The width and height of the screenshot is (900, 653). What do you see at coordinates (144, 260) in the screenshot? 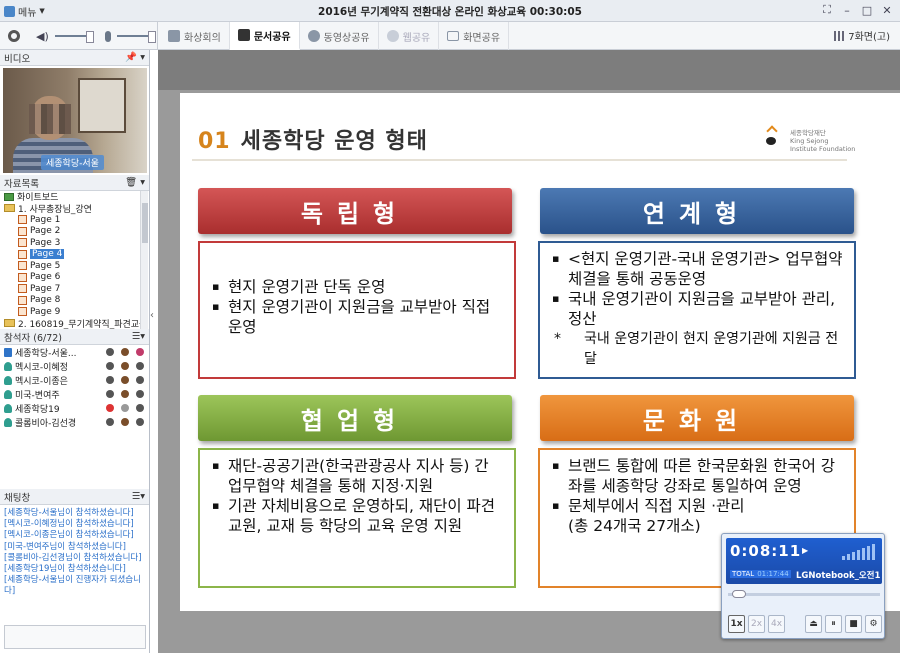
I see `materials-scrollbar` at bounding box center [144, 260].